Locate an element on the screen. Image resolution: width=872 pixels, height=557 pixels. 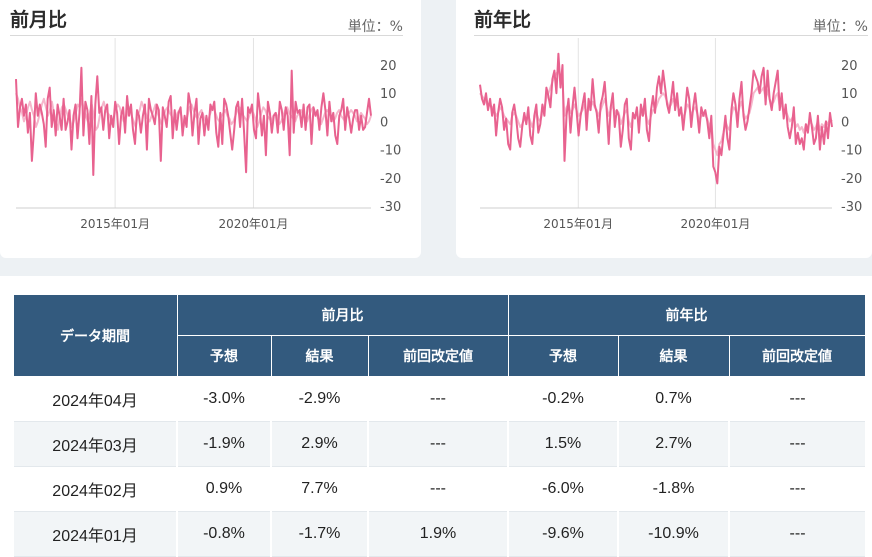
cell-yoy-forecast: -9.6% is located at coordinates (563, 534).